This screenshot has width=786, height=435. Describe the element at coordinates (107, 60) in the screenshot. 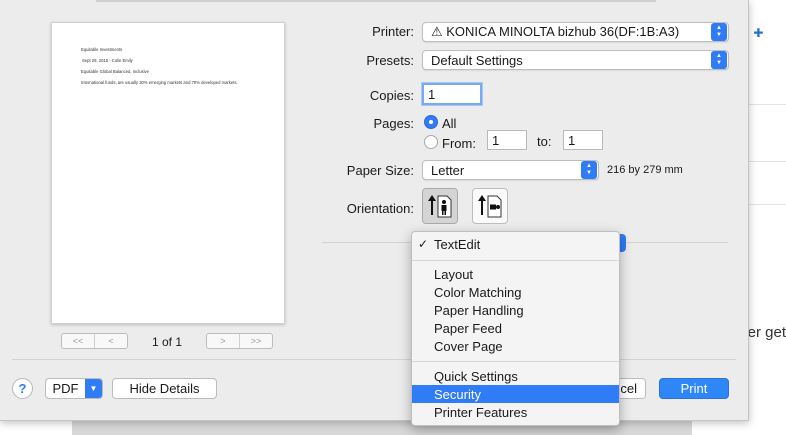

I see `preview-line: Sept 29, 2015 - Colin Emily` at that location.